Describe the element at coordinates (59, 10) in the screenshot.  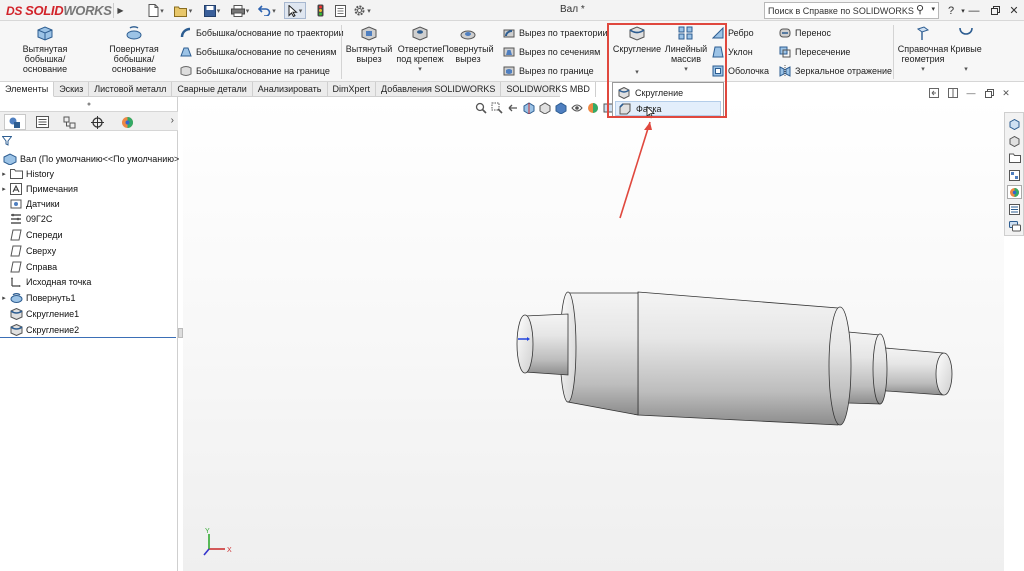
I see `solidworks-logo: DS SOLID WORKS` at that location.